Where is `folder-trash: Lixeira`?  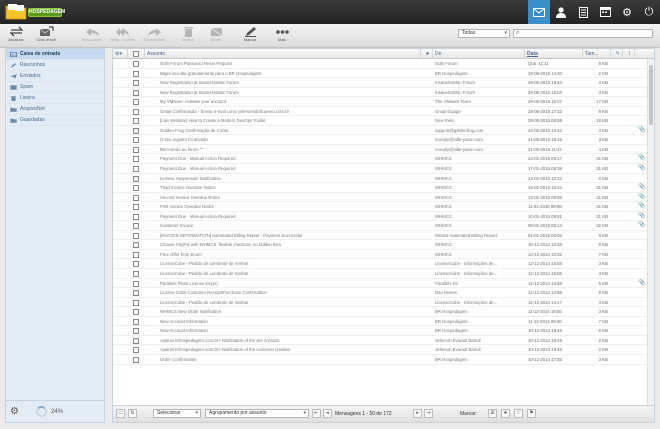 folder-trash: Lixeira is located at coordinates (55, 98).